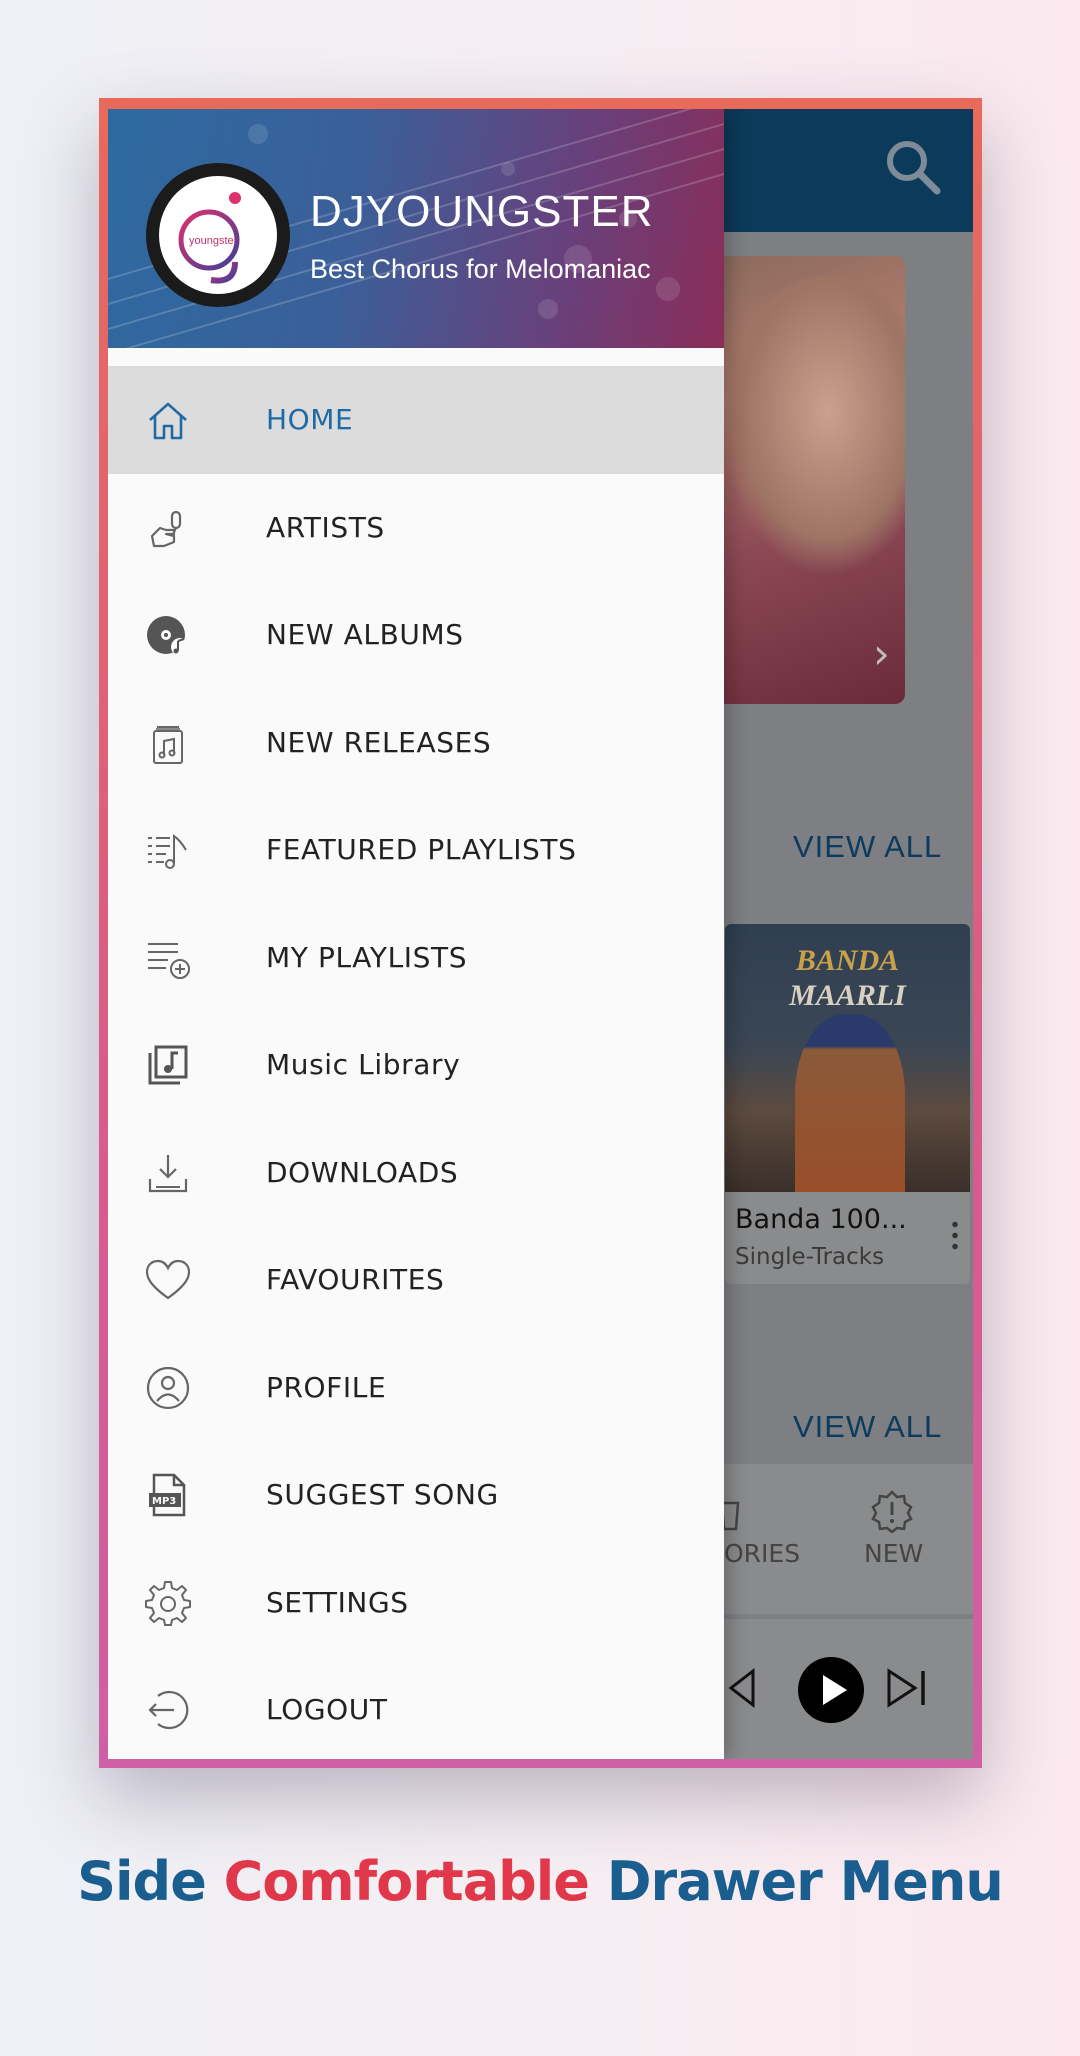  Describe the element at coordinates (482, 211) in the screenshot. I see `app-name: DJYOUNGSTER` at that location.